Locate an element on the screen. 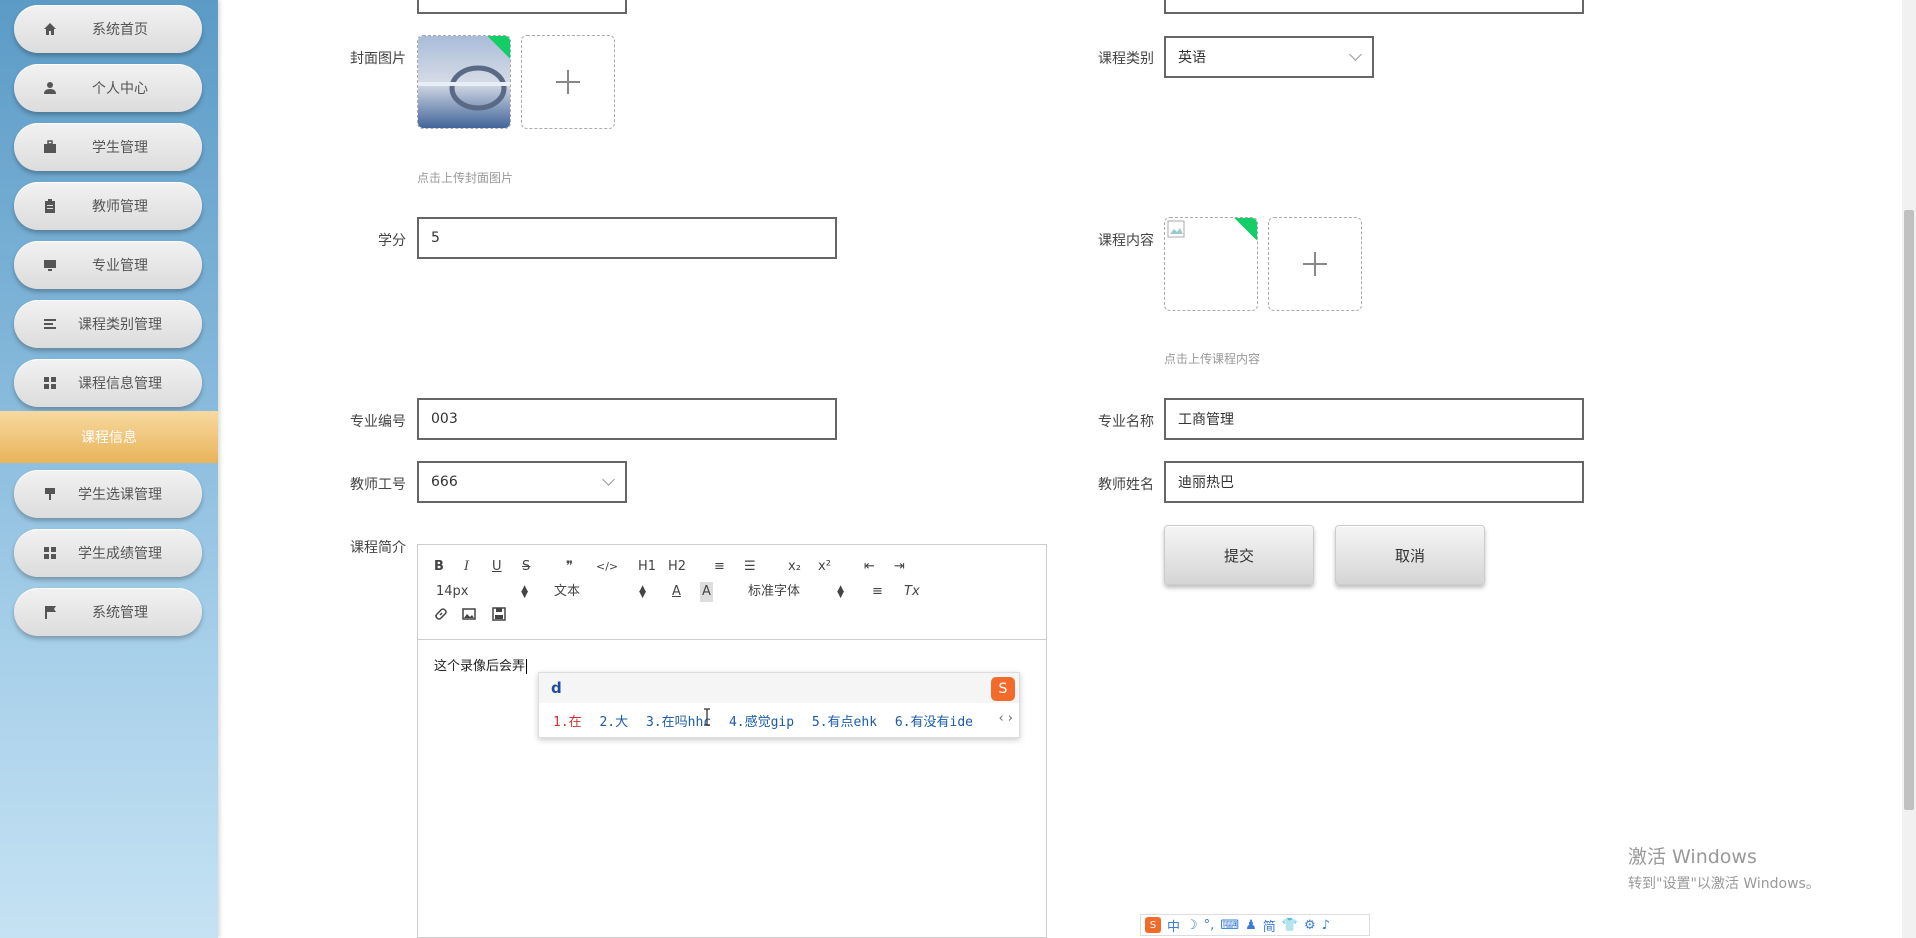 This screenshot has height=938, width=1916. ime-composition-text: d is located at coordinates (556, 688).